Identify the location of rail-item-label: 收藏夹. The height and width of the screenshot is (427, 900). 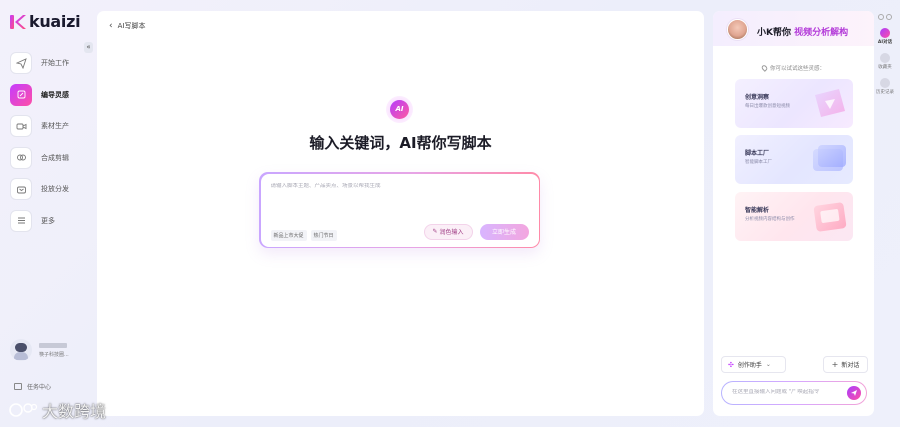
(885, 67).